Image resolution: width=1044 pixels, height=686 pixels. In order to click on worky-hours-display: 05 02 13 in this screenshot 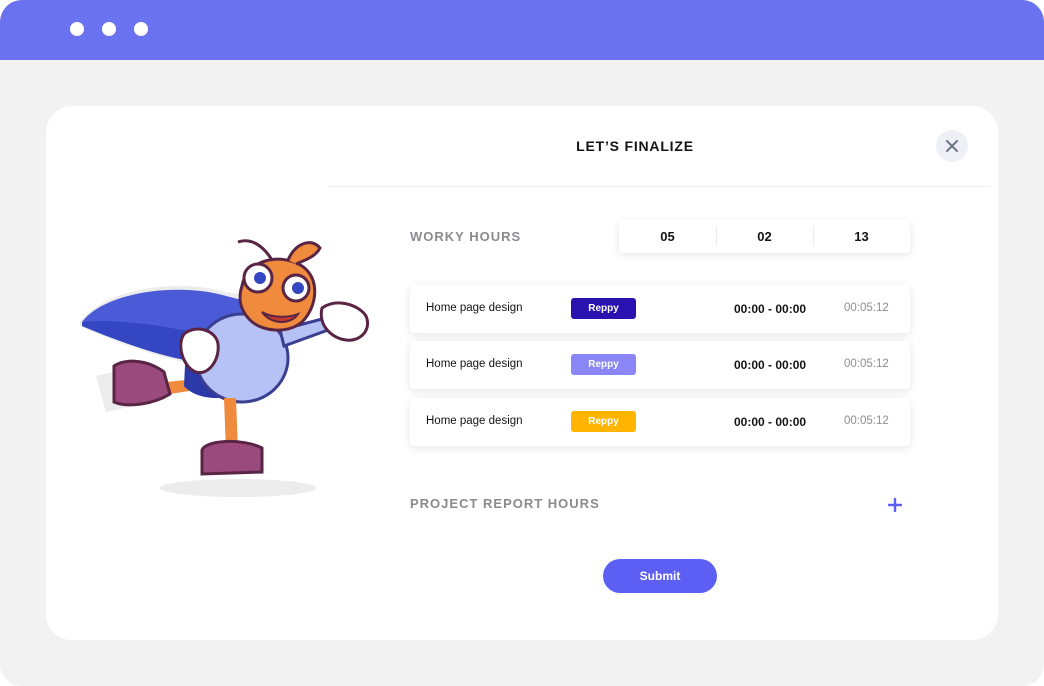, I will do `click(764, 236)`.